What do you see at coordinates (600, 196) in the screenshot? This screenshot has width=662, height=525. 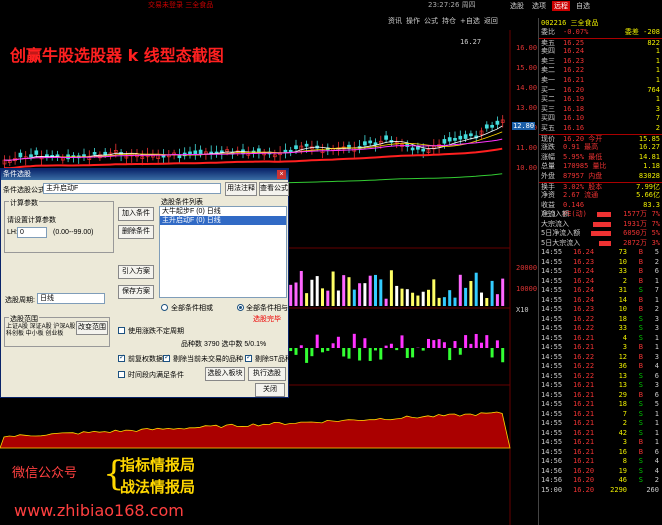 I see `quote-row: 净资 2.67 流通 5.66亿` at bounding box center [600, 196].